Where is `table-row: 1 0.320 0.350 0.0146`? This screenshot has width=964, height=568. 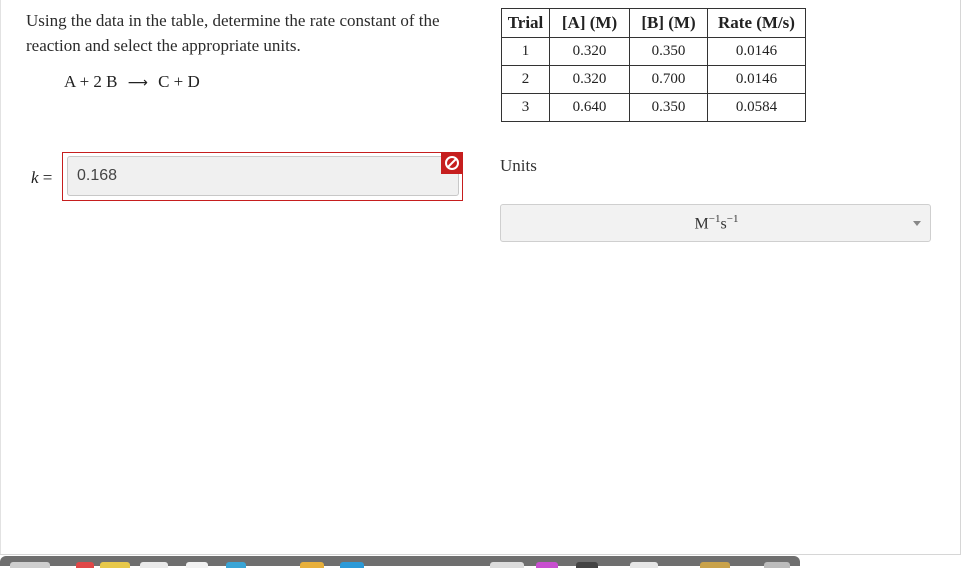 table-row: 1 0.320 0.350 0.0146 is located at coordinates (653, 51).